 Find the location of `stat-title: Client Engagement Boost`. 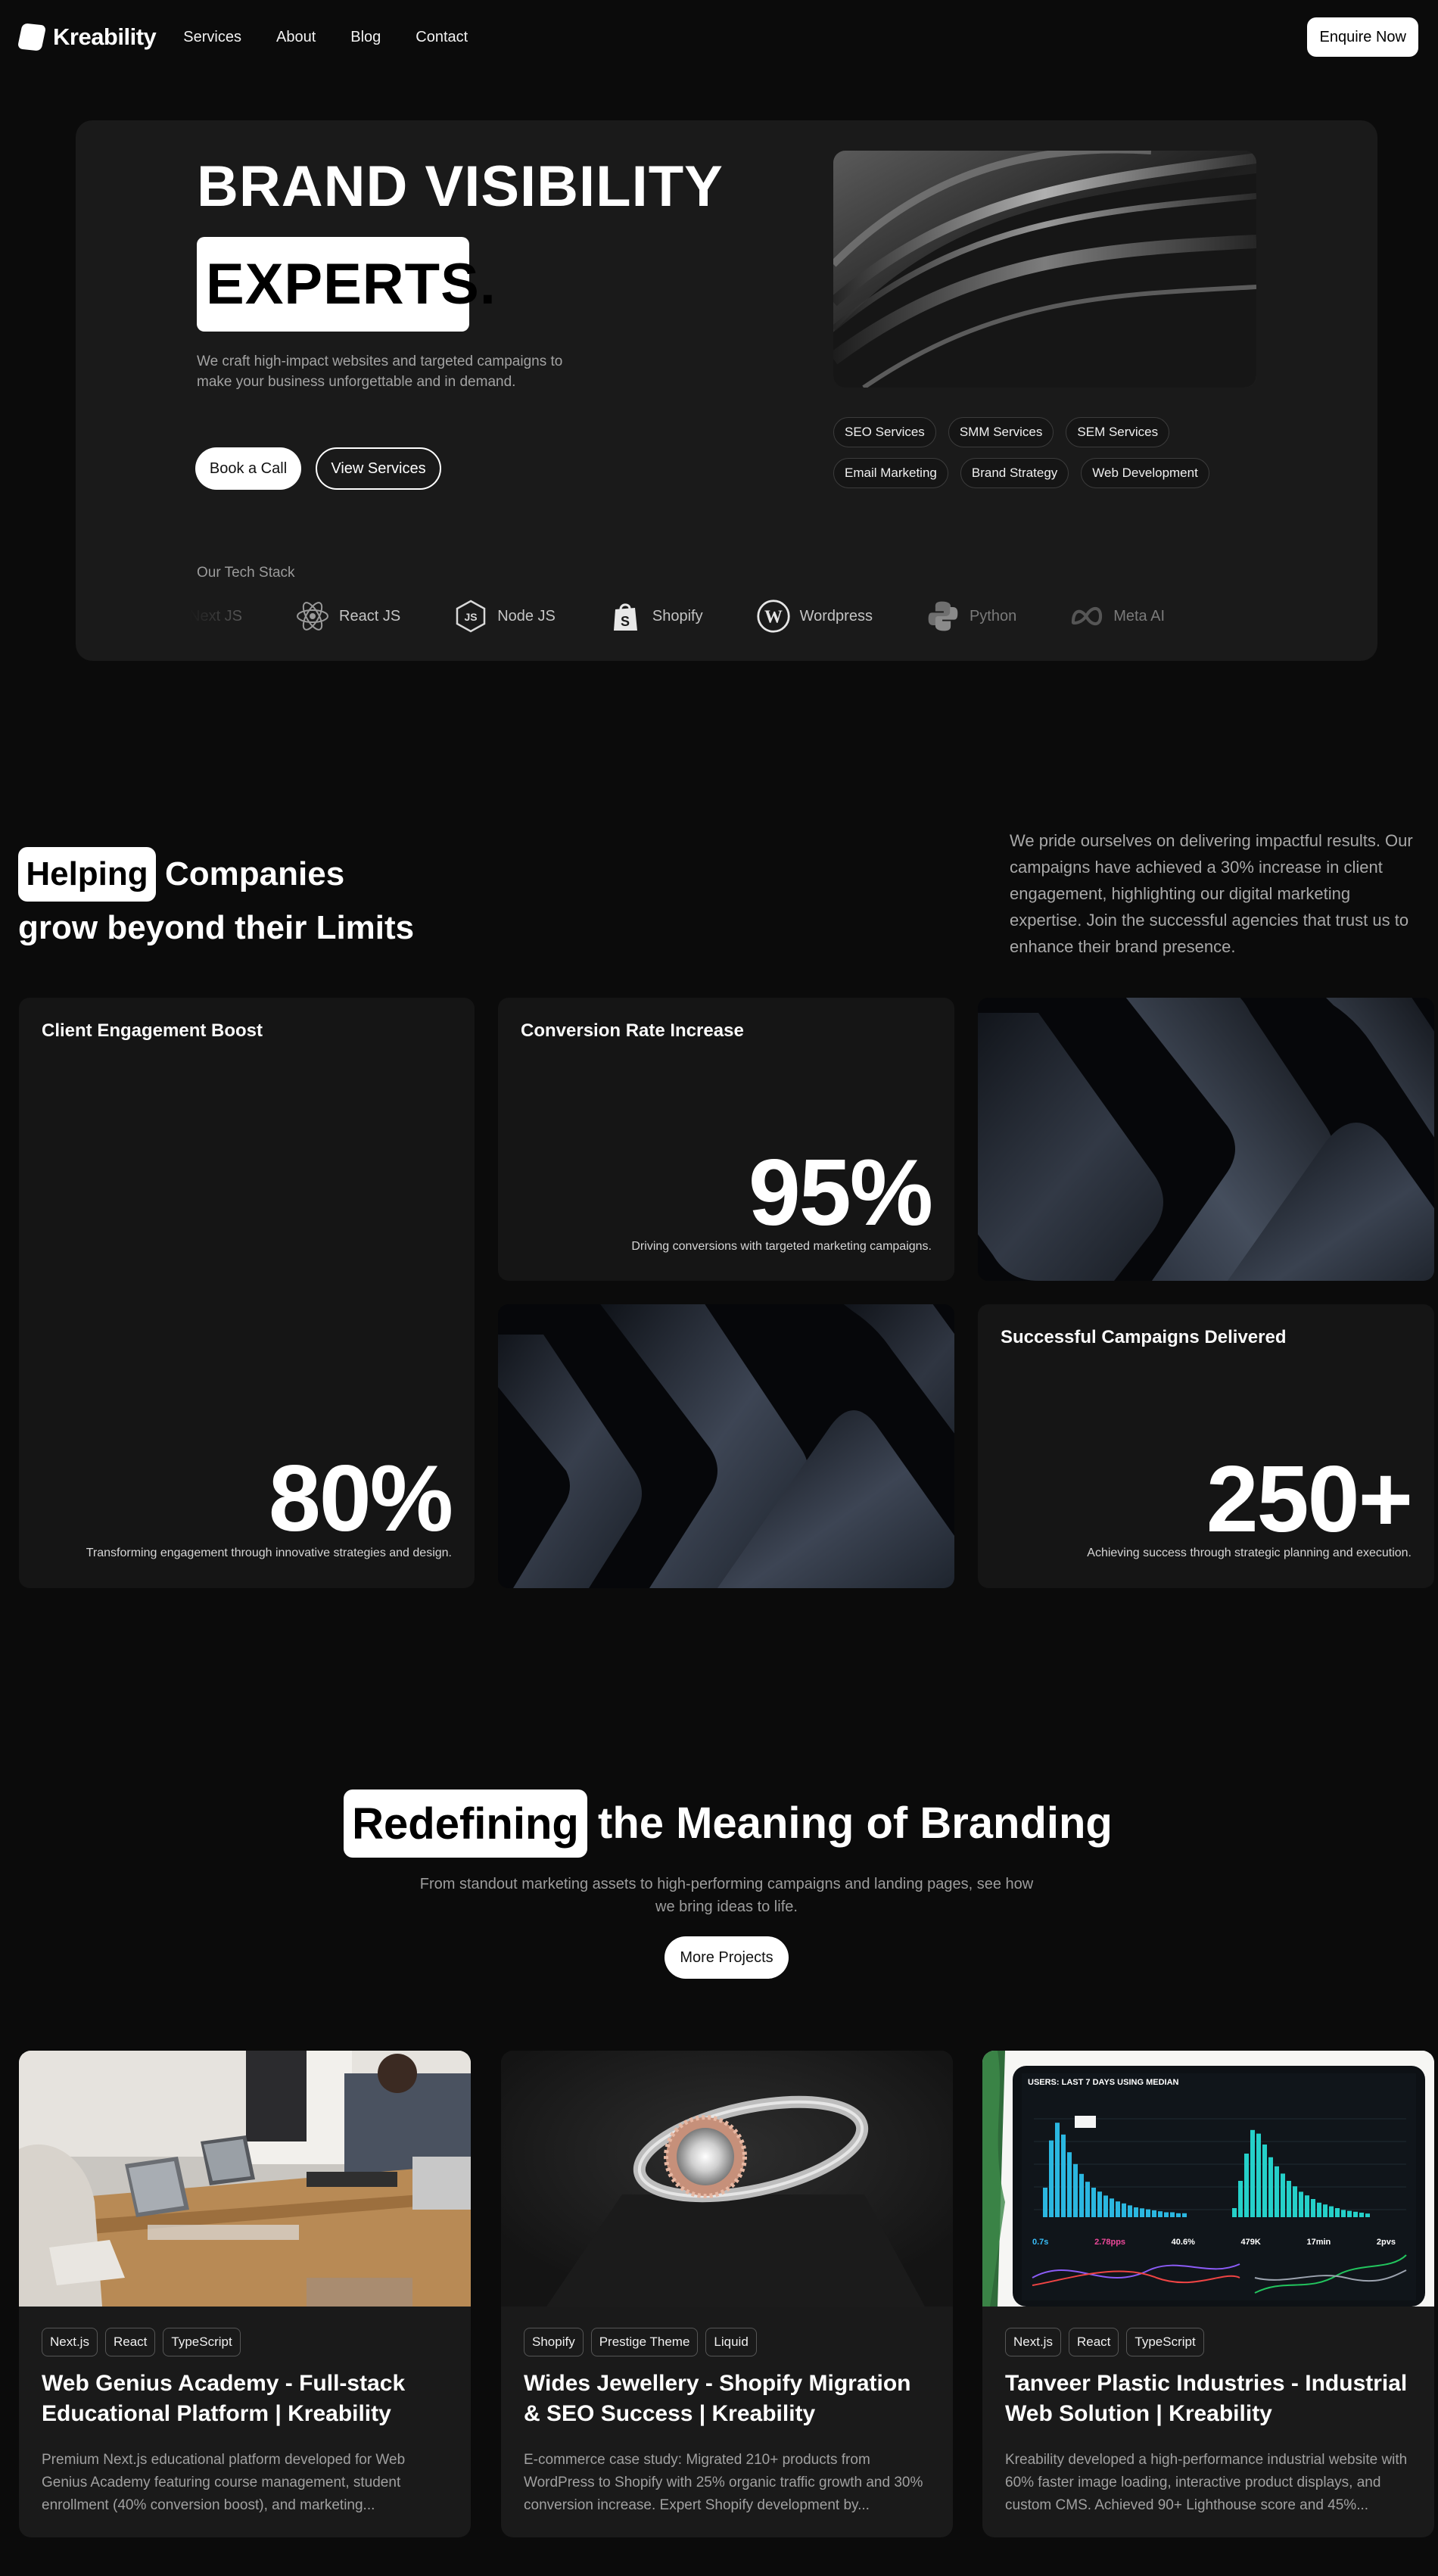

stat-title: Client Engagement Boost is located at coordinates (152, 1030).